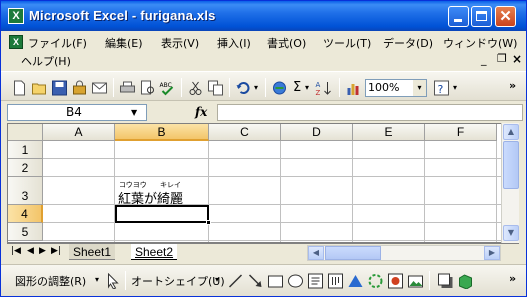 The width and height of the screenshot is (527, 297). I want to click on excel-icon: X, so click(16, 16).